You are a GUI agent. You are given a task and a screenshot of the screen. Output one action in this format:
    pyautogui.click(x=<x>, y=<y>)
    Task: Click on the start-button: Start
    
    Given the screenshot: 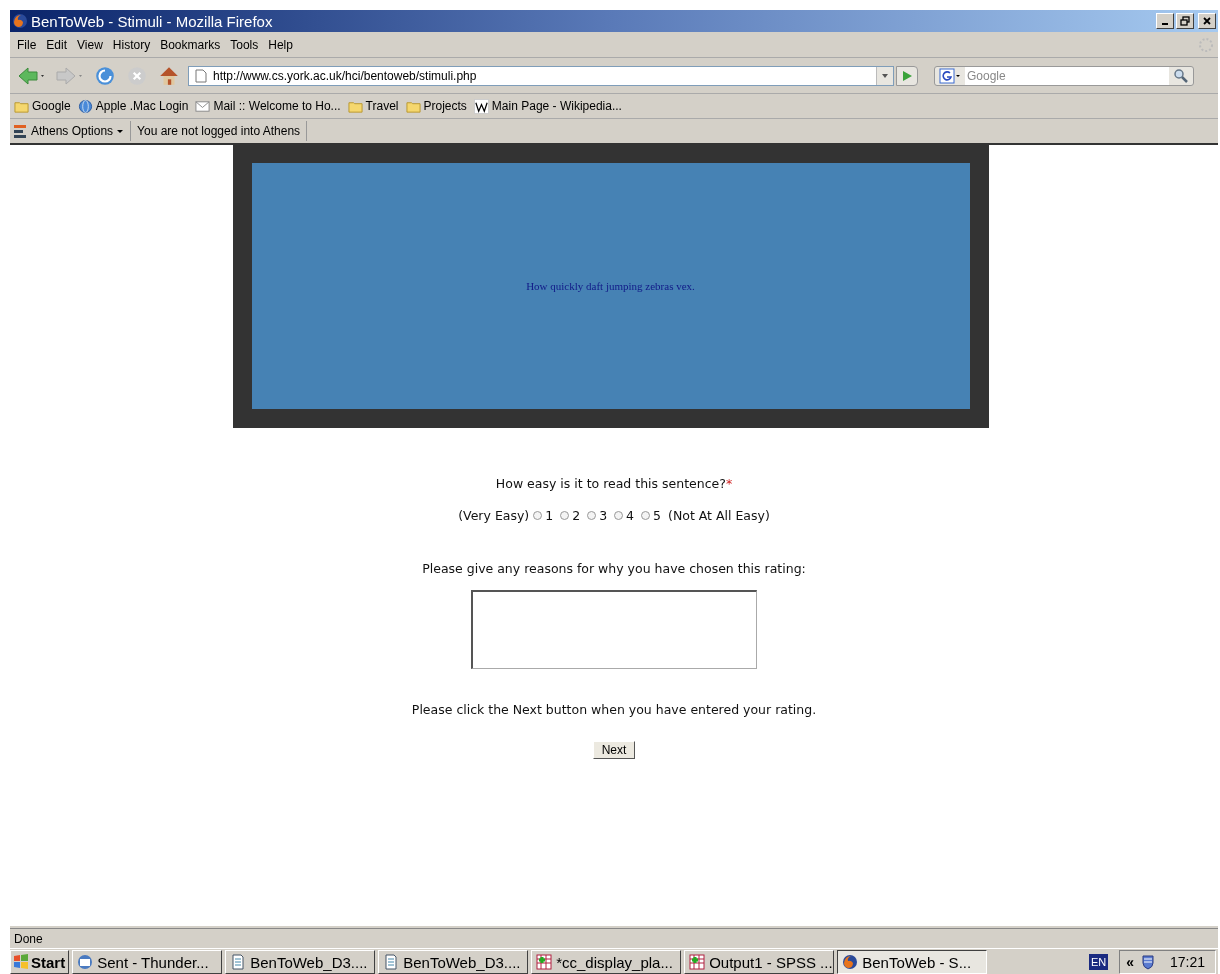 What is the action you would take?
    pyautogui.click(x=40, y=962)
    